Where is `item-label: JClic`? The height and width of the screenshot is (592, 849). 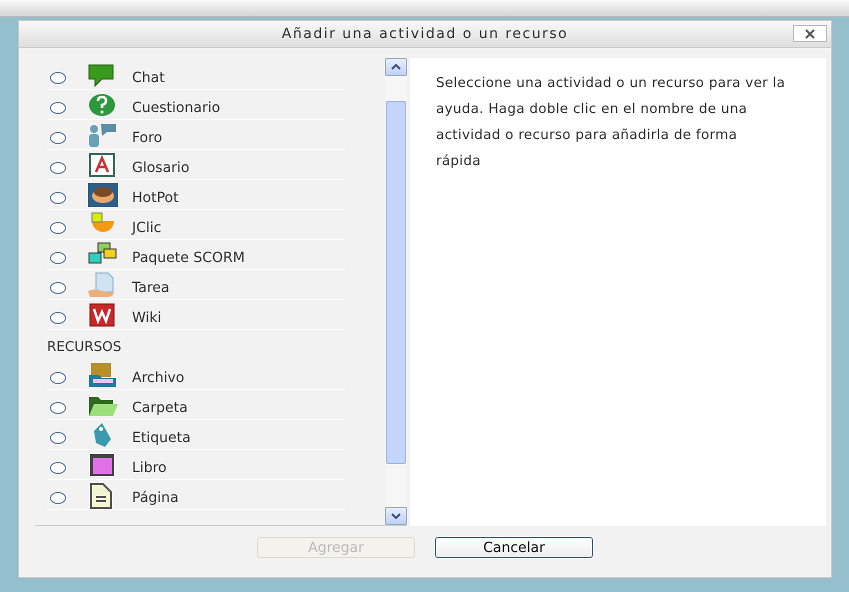
item-label: JClic is located at coordinates (147, 228).